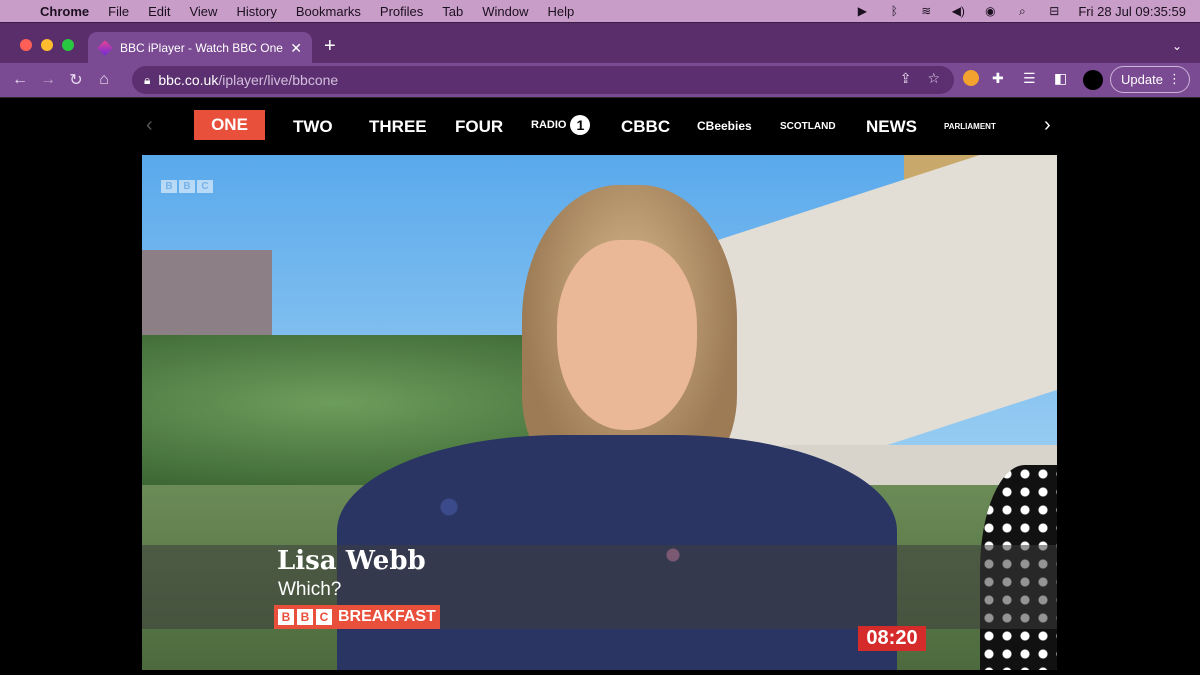  I want to click on channel-three: THREE, so click(398, 127).